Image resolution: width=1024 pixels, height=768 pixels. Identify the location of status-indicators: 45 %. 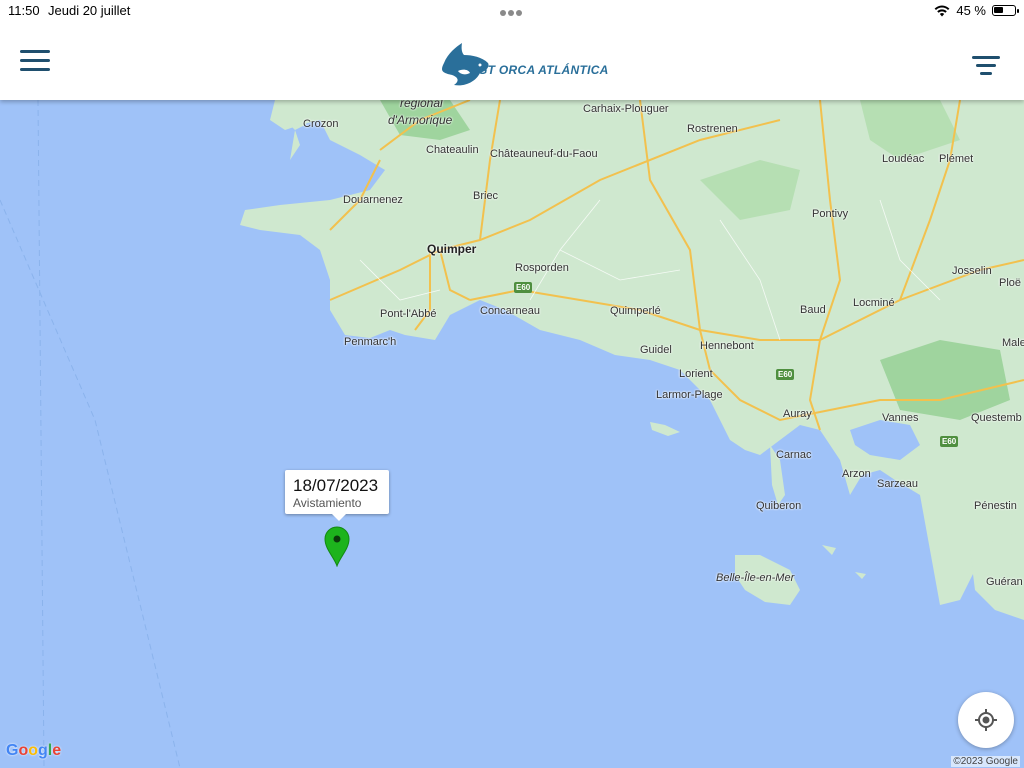
(976, 10).